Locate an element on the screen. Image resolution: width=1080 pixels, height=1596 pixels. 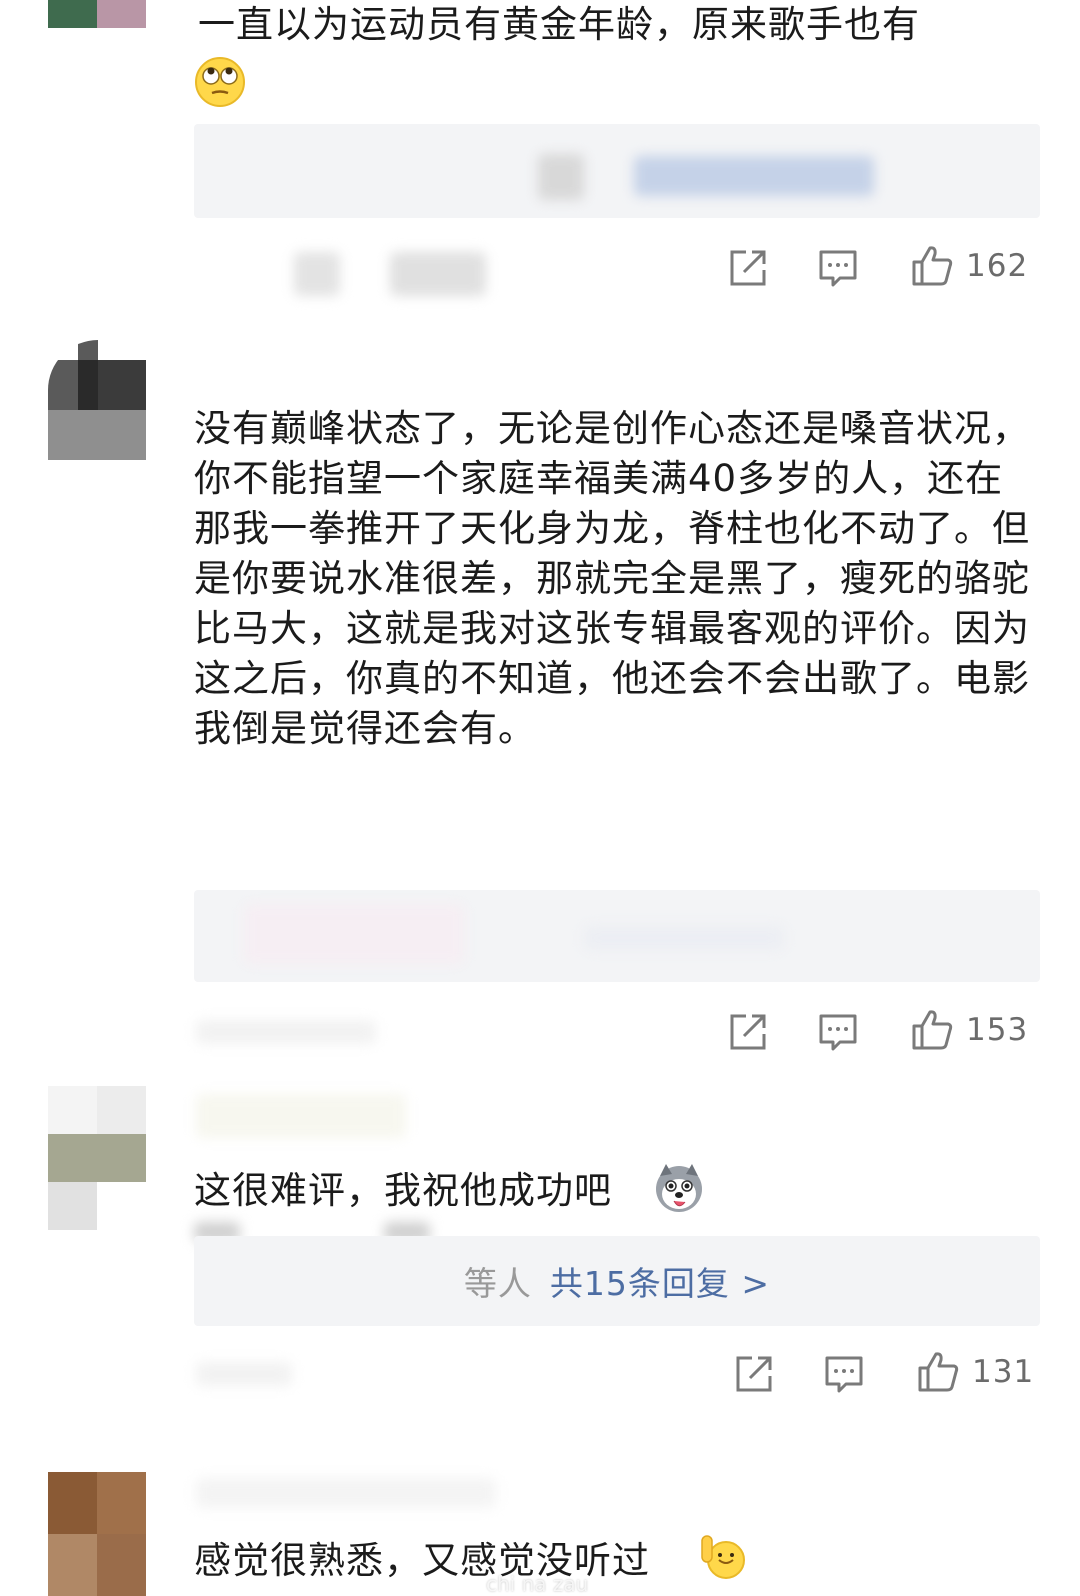
like-count: 131 is located at coordinates (1003, 1372).